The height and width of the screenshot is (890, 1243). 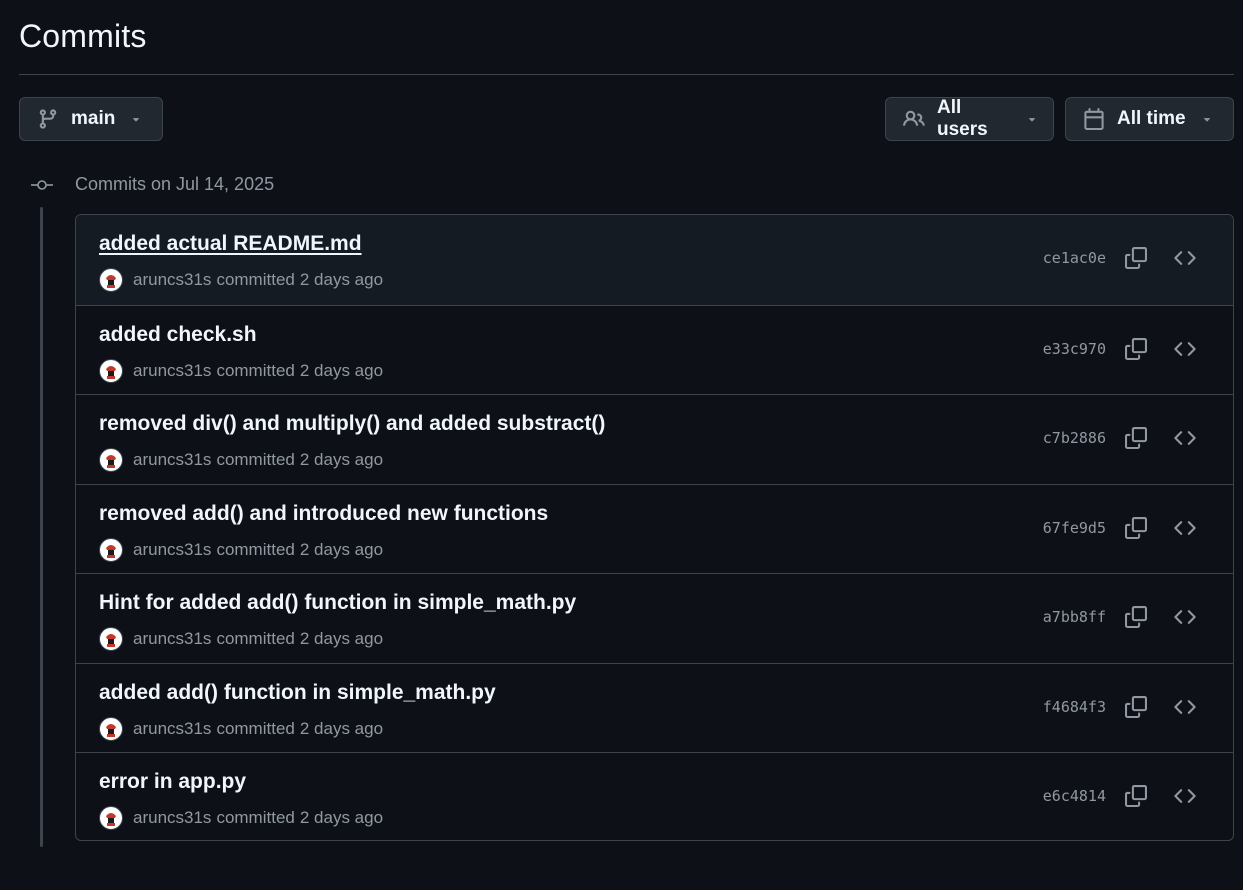 What do you see at coordinates (83, 36) in the screenshot?
I see `page-title: Commits` at bounding box center [83, 36].